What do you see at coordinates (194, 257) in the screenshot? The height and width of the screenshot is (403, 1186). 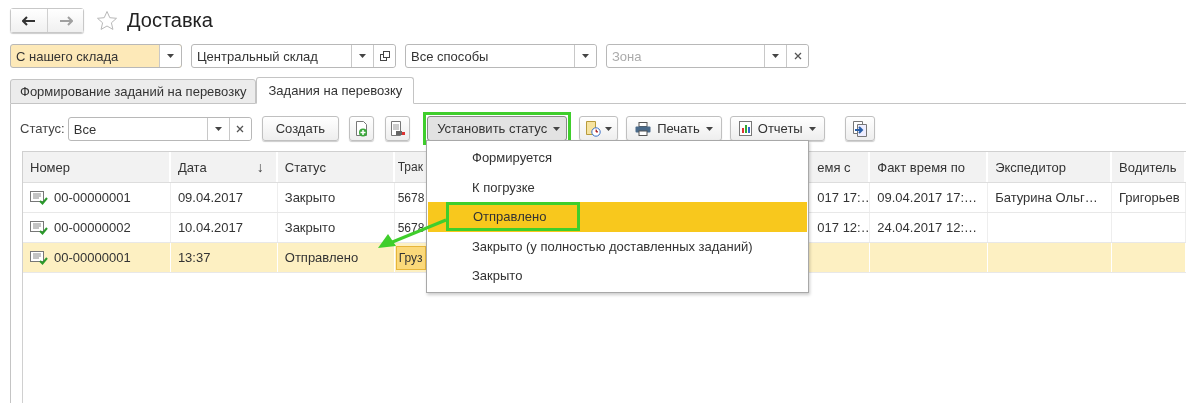 I see `table-cell: 13:37` at bounding box center [194, 257].